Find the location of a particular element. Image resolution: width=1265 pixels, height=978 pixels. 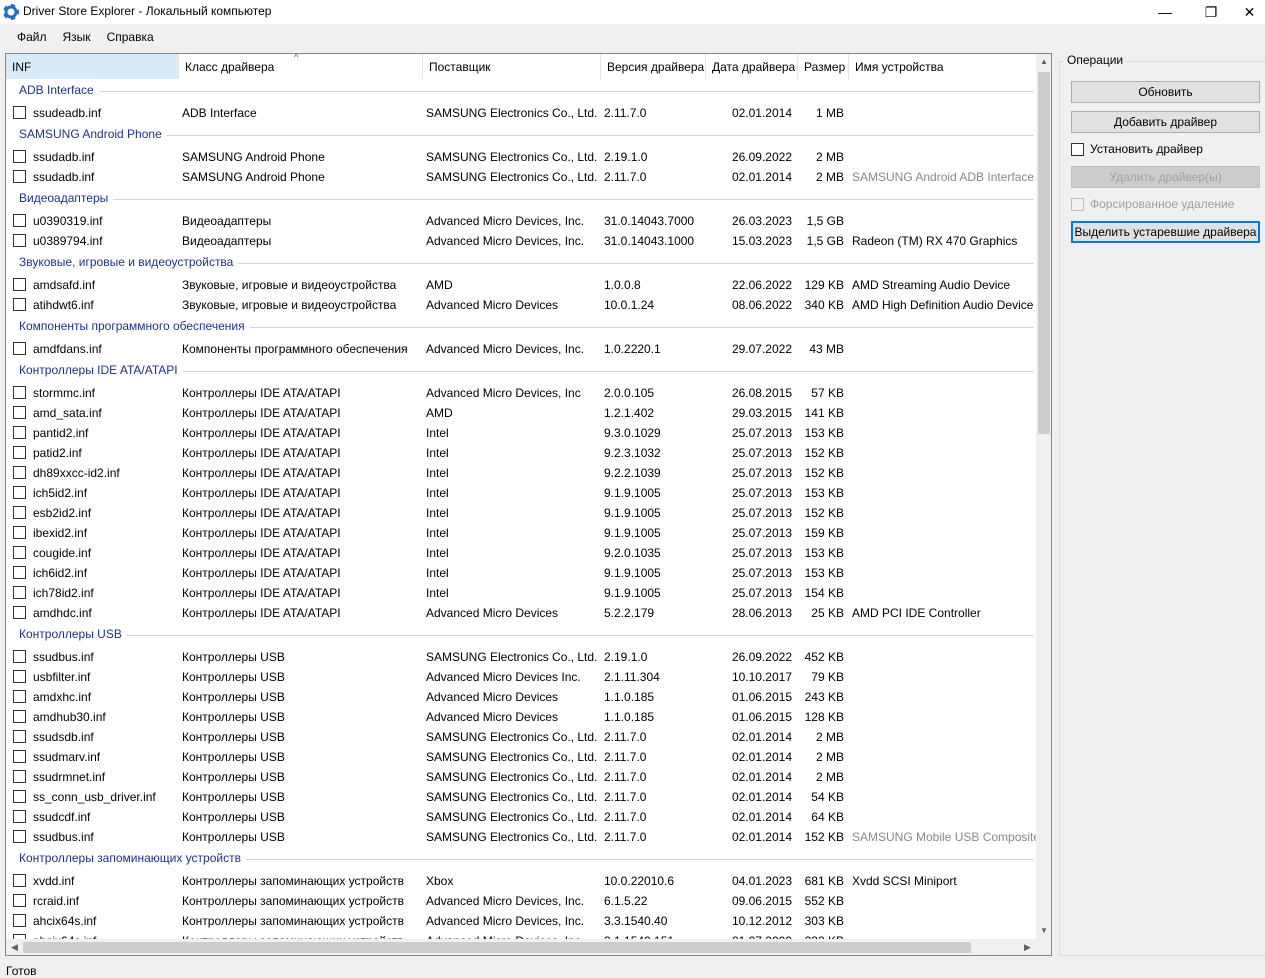

horizontal-scroll-thumb is located at coordinates (497, 947).